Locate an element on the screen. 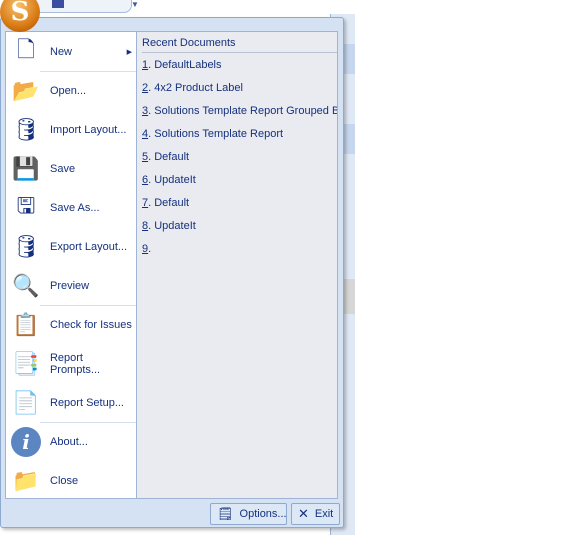 The height and width of the screenshot is (535, 586). save-floppy-icon: 💾 is located at coordinates (26, 168).